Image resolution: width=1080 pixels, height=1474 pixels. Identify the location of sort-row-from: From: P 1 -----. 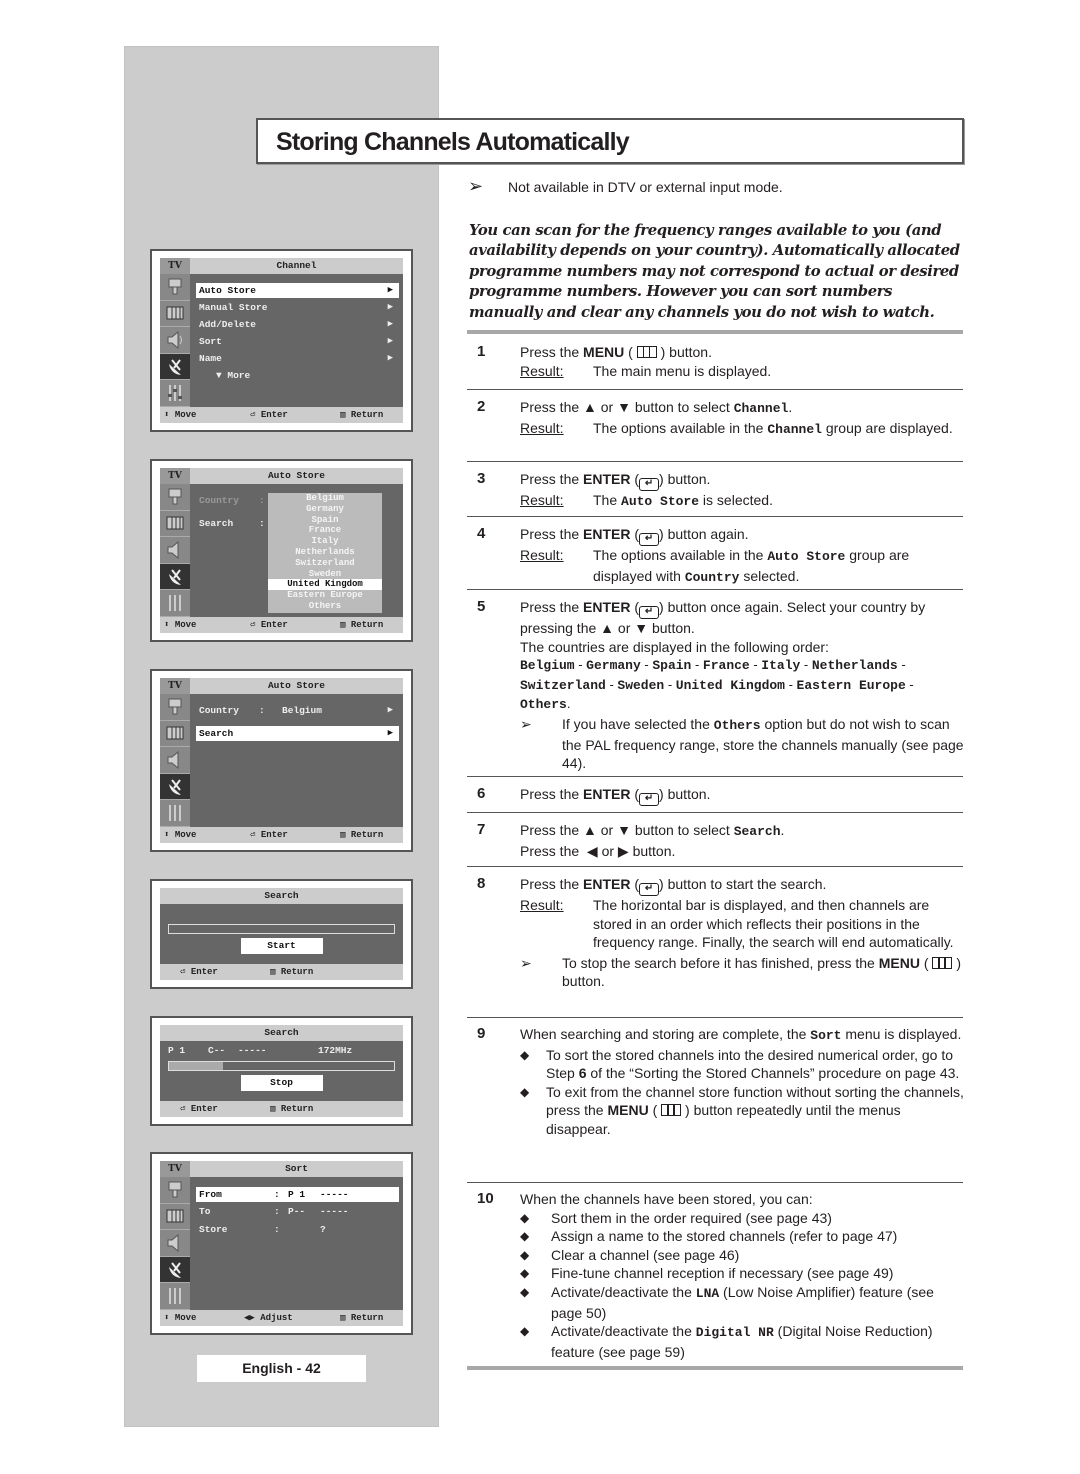
(297, 1194).